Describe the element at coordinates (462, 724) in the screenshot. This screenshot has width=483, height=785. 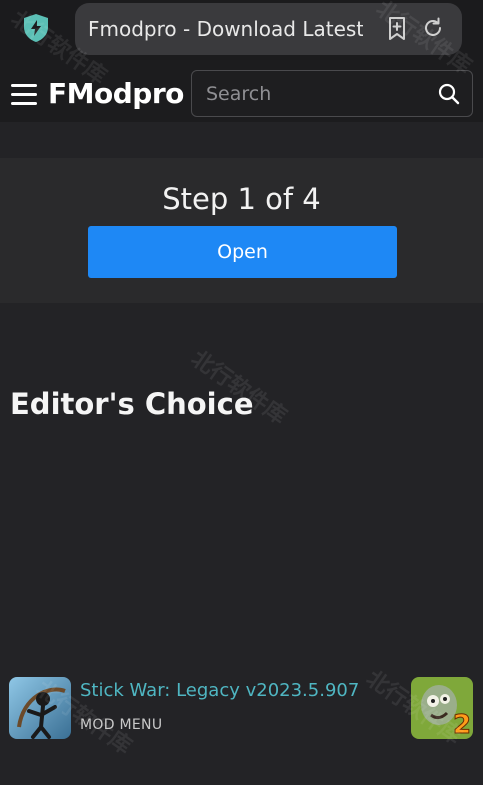
I see `svg-text: 2` at that location.